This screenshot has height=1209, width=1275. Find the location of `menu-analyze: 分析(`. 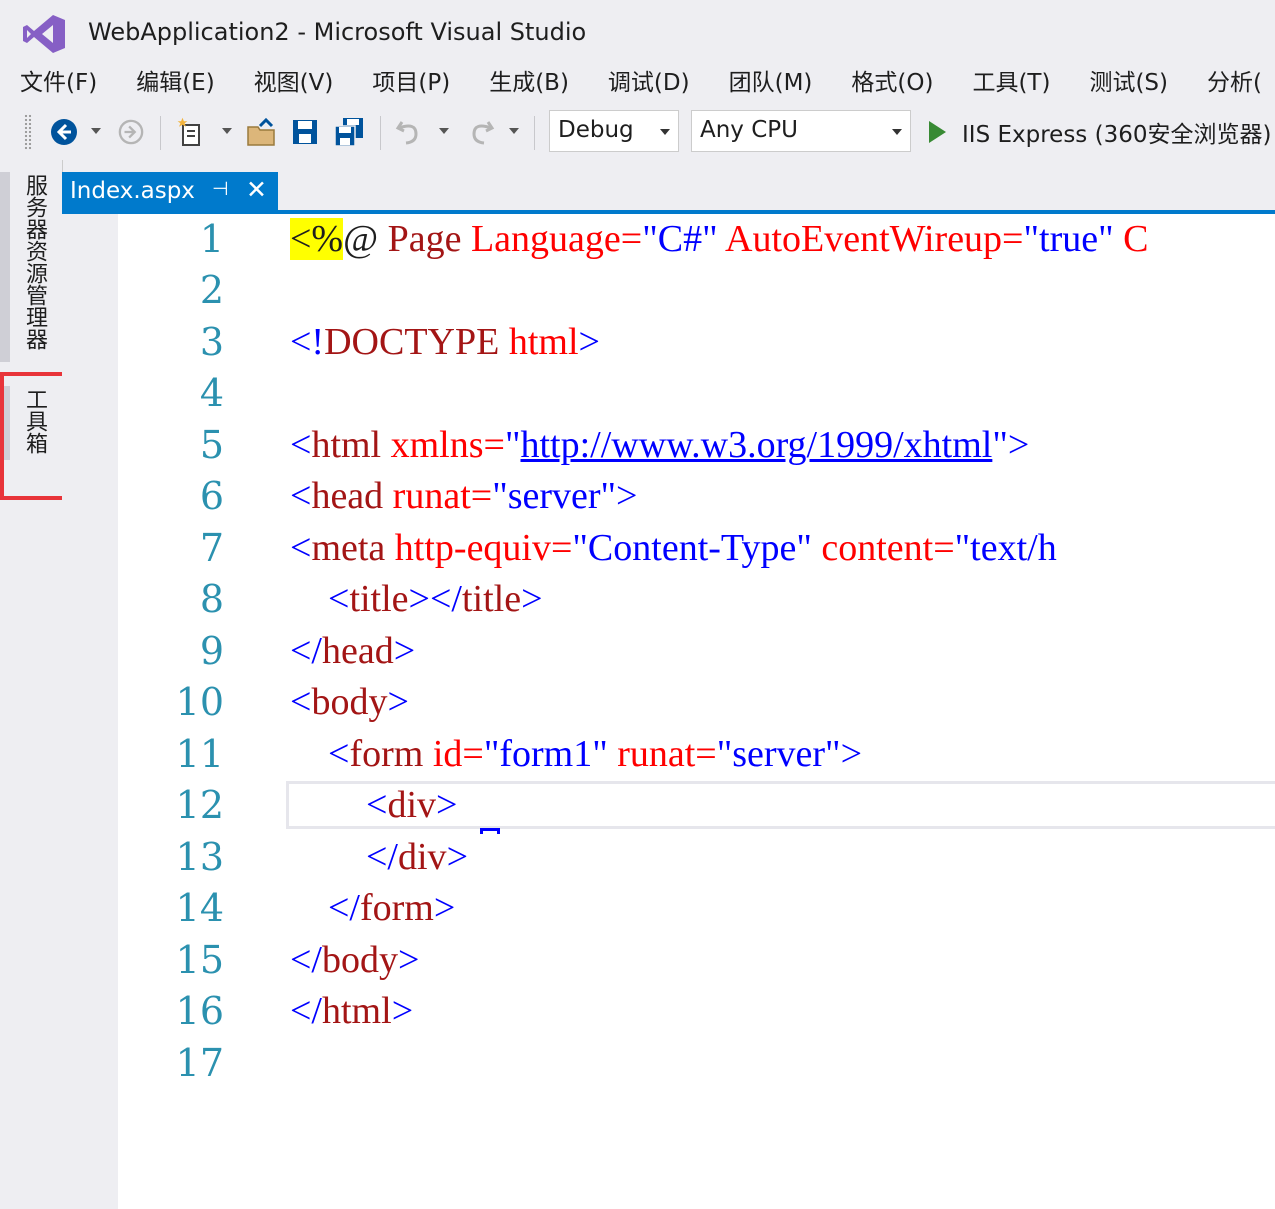

menu-analyze: 分析( is located at coordinates (1231, 83).